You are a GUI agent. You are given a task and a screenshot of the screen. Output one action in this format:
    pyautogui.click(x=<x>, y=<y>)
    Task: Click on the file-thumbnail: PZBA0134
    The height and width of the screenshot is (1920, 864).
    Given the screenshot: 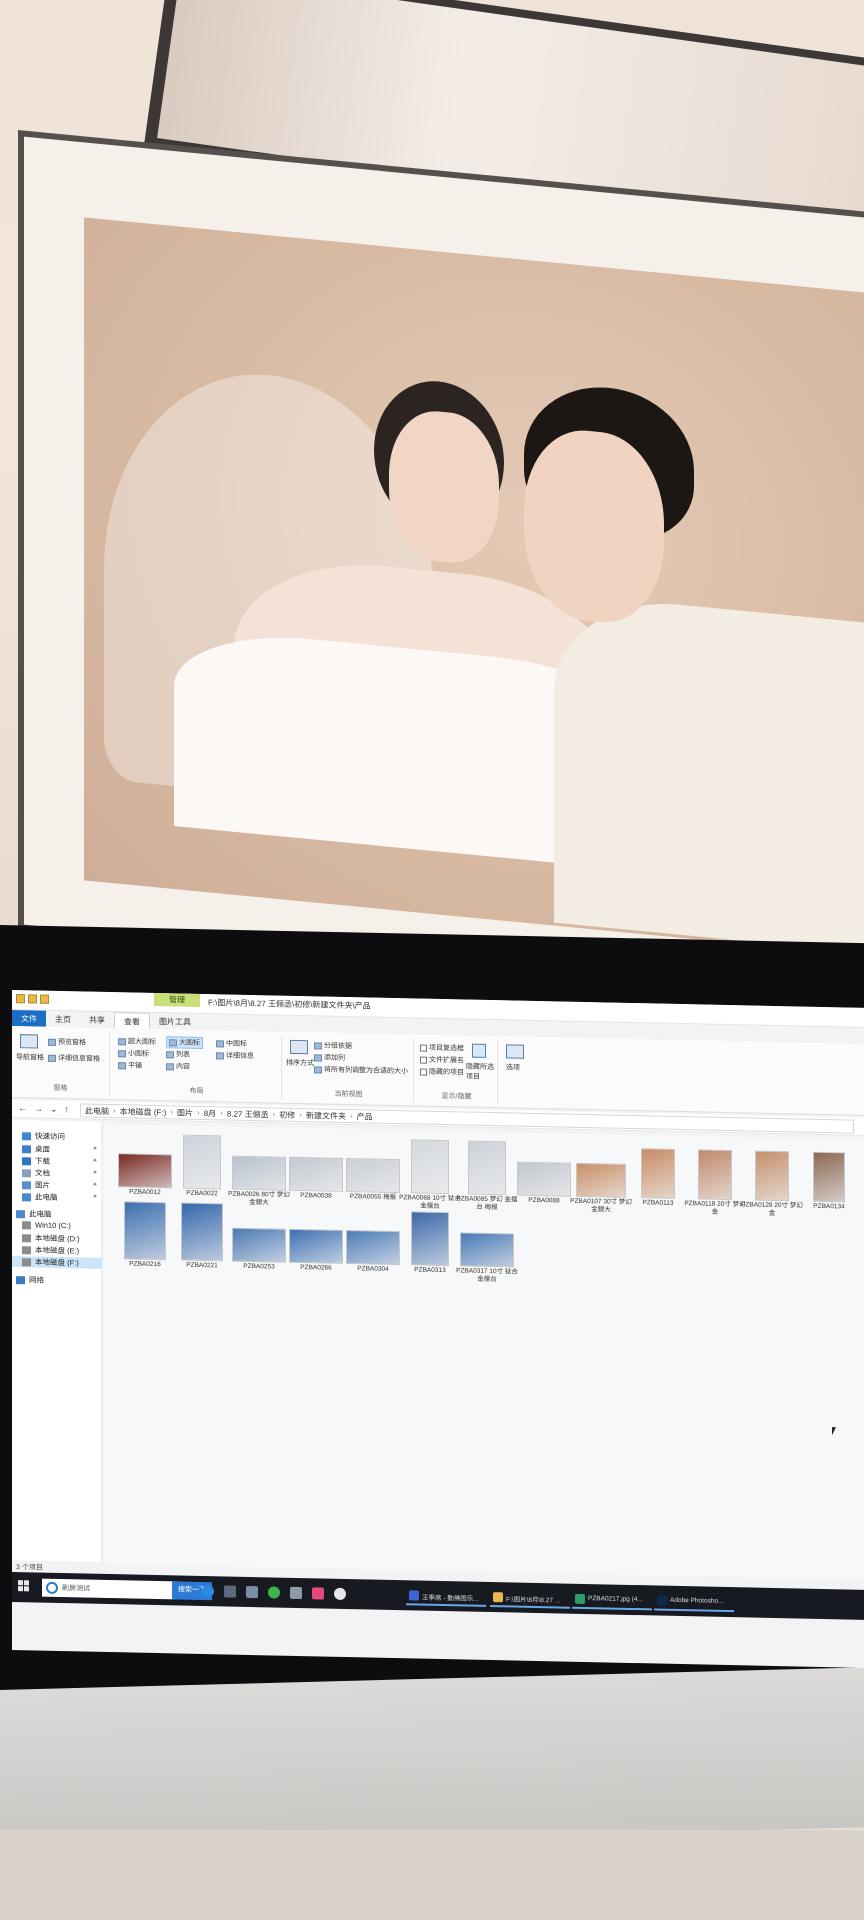 What is the action you would take?
    pyautogui.click(x=829, y=1180)
    